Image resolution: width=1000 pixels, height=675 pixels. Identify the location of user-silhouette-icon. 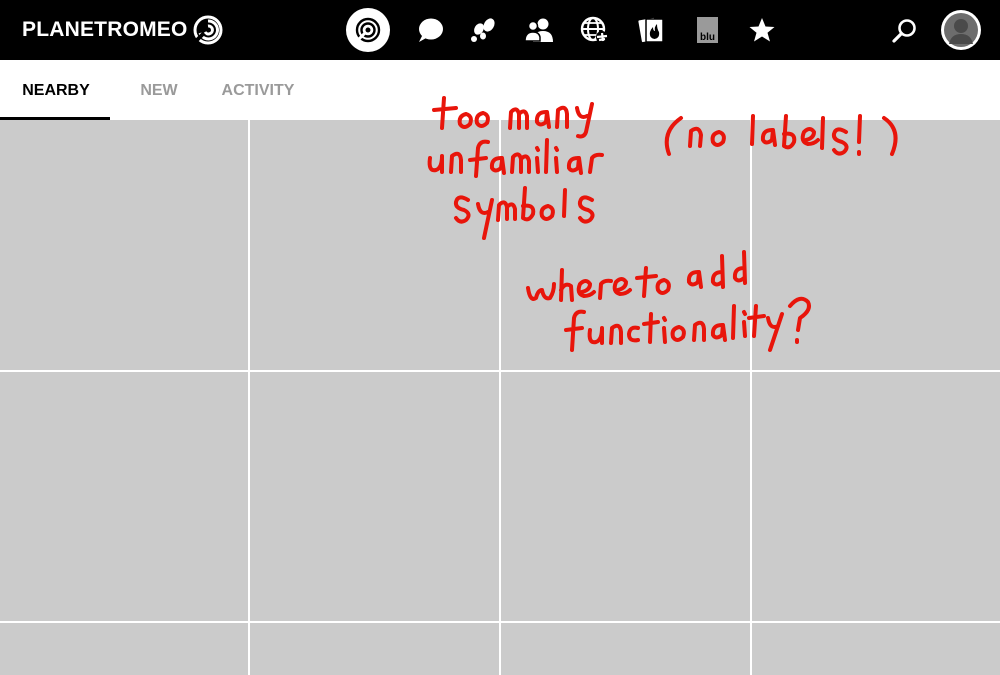
(961, 30).